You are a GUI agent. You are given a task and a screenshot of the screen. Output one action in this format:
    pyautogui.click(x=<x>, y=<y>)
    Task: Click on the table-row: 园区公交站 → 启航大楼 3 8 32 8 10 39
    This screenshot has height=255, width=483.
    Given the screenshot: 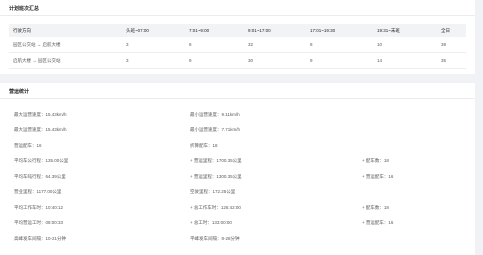 What is the action you would take?
    pyautogui.click(x=237, y=45)
    